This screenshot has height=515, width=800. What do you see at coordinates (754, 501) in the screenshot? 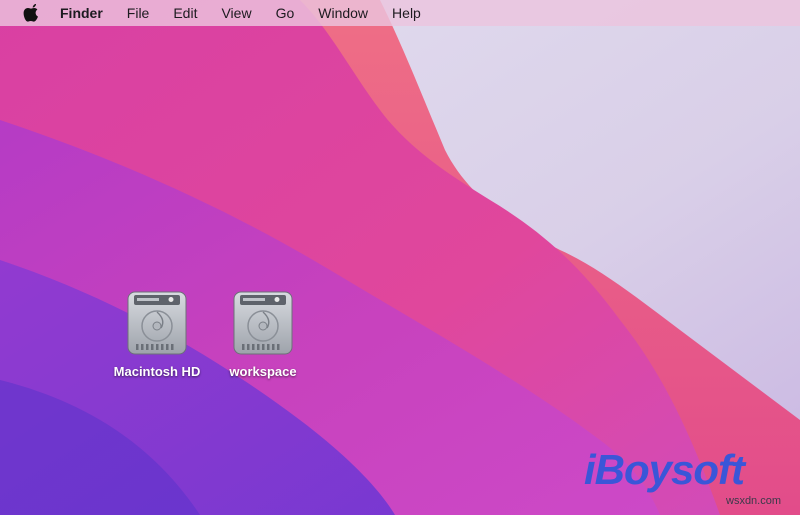
I see `site-watermark: wsxdn.com` at bounding box center [754, 501].